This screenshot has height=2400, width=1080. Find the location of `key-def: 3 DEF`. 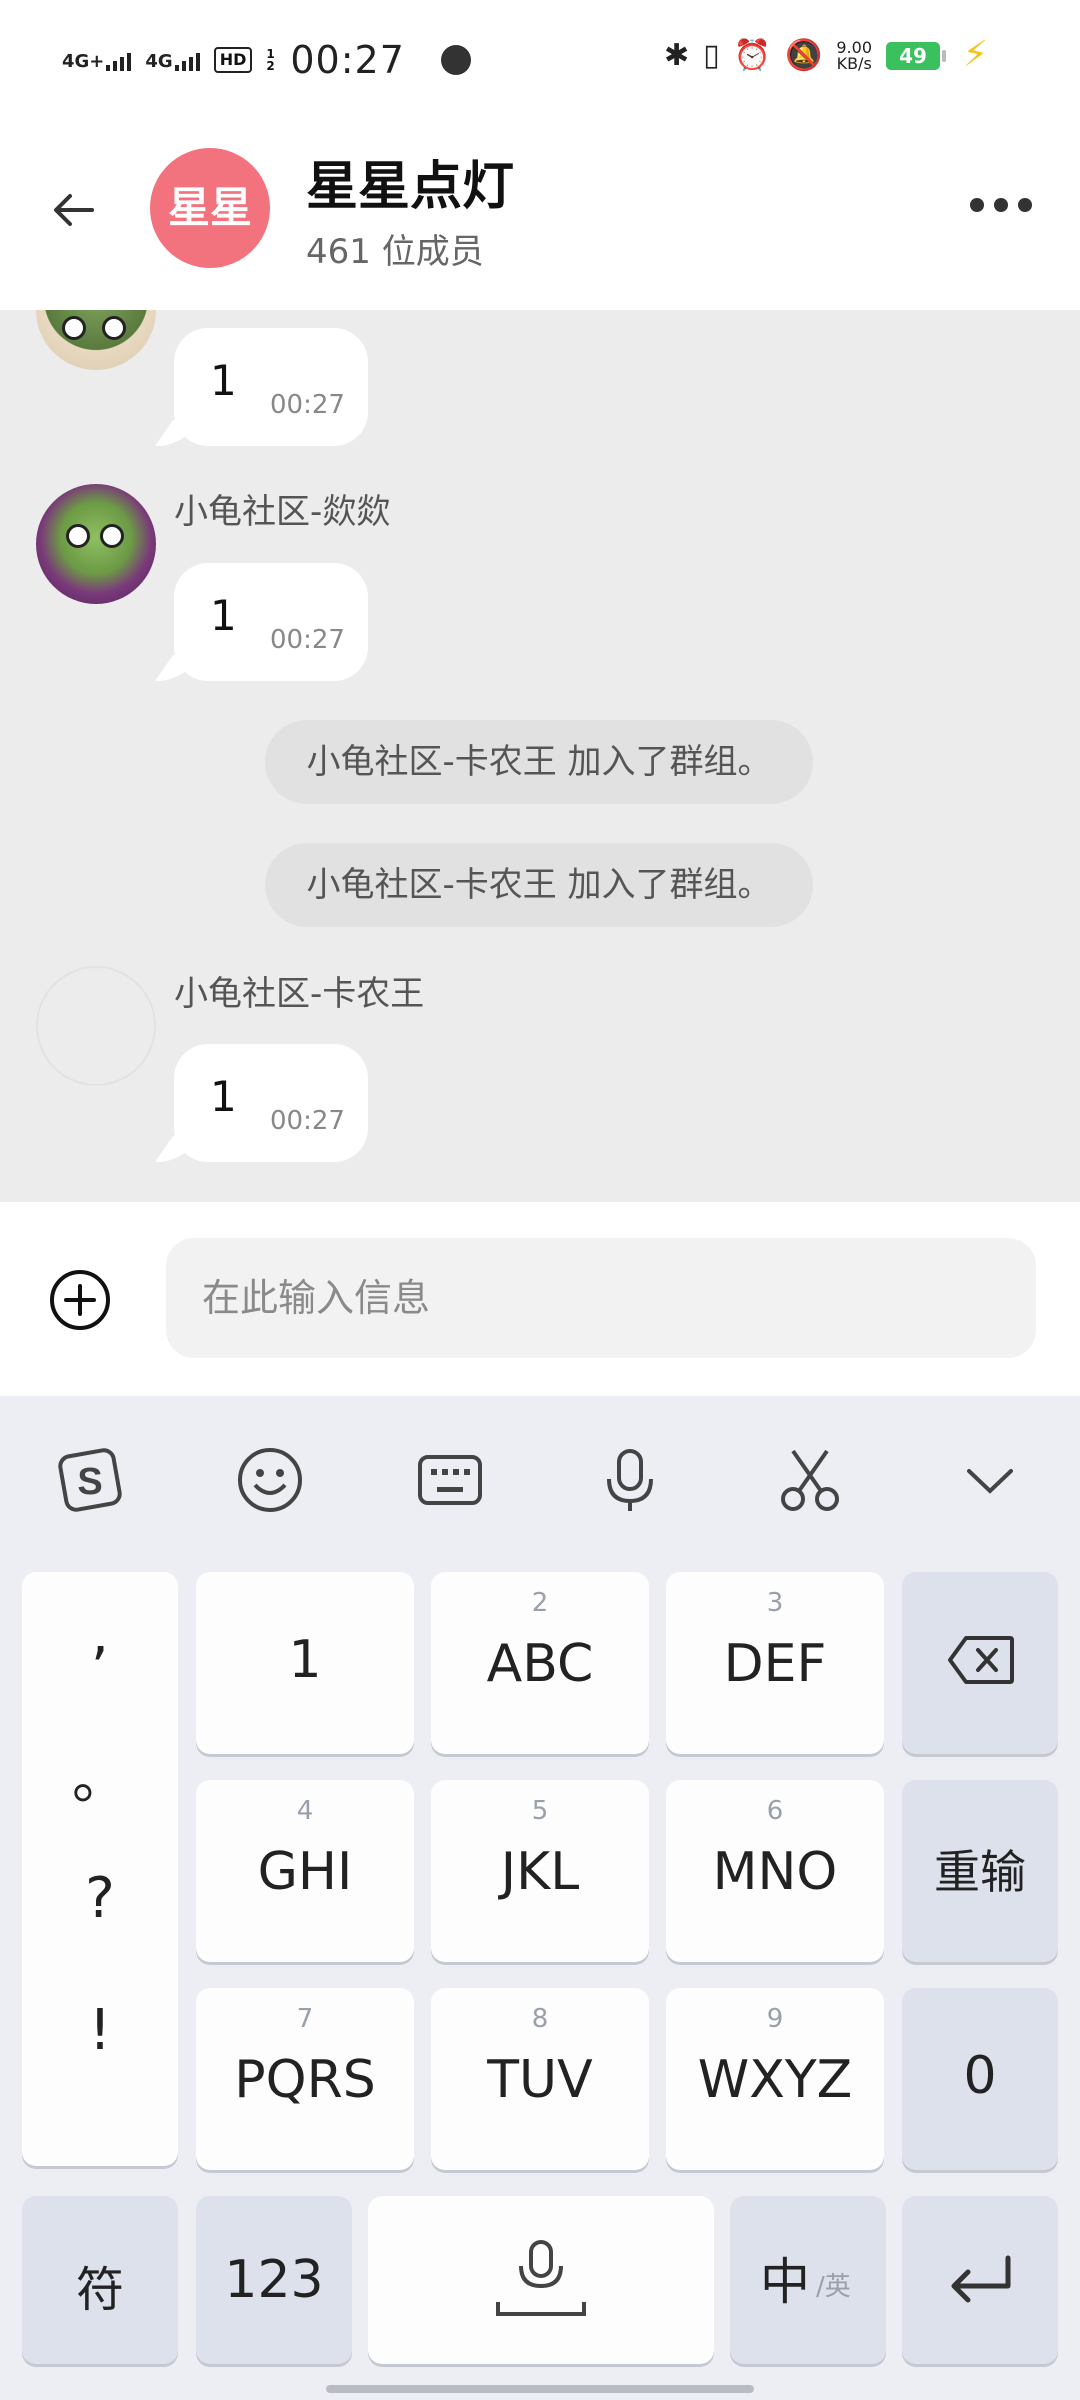

key-def: 3 DEF is located at coordinates (775, 1663).